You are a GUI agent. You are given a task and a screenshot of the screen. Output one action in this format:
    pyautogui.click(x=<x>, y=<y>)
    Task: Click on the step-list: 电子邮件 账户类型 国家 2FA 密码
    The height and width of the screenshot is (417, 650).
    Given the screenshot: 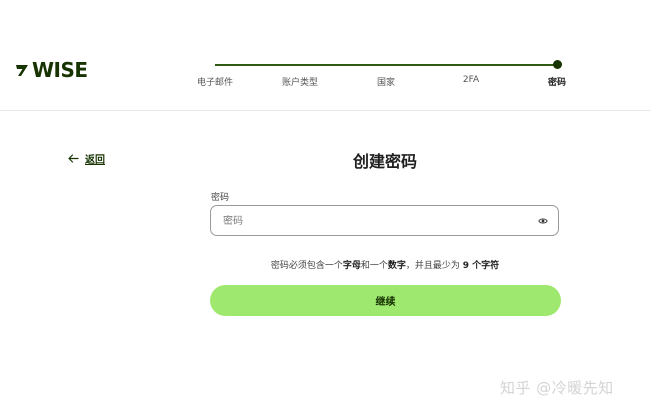 What is the action you would take?
    pyautogui.click(x=325, y=82)
    